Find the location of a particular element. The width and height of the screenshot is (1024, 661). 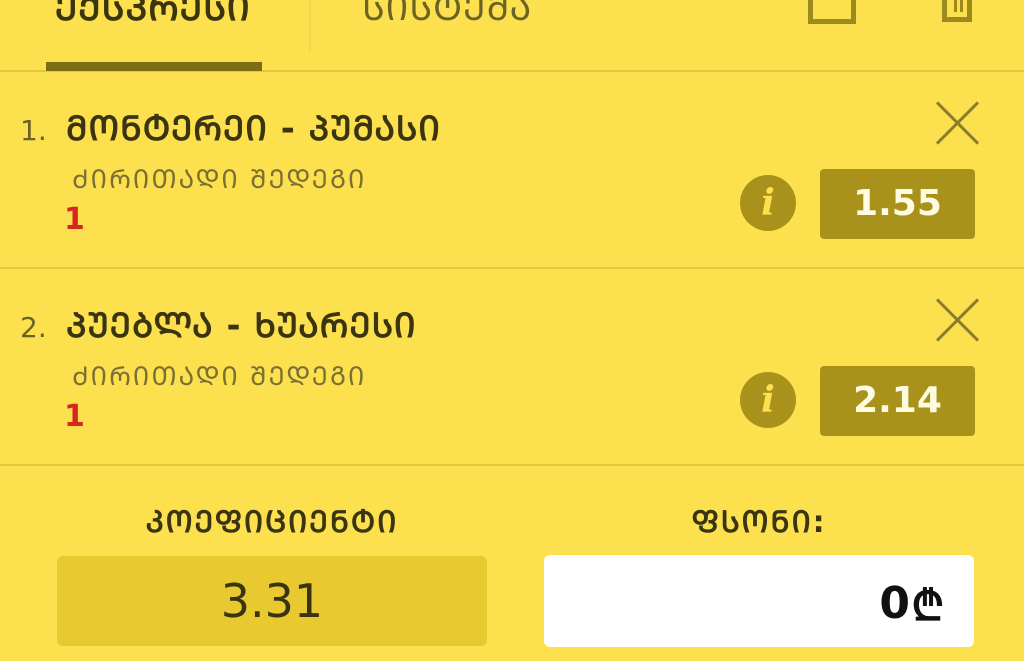

bet-match-title: ᲞᲣᲔᲑᲚᲐ - ᲮᲣᲐᲠᲔᲡᲘ is located at coordinates (241, 326).